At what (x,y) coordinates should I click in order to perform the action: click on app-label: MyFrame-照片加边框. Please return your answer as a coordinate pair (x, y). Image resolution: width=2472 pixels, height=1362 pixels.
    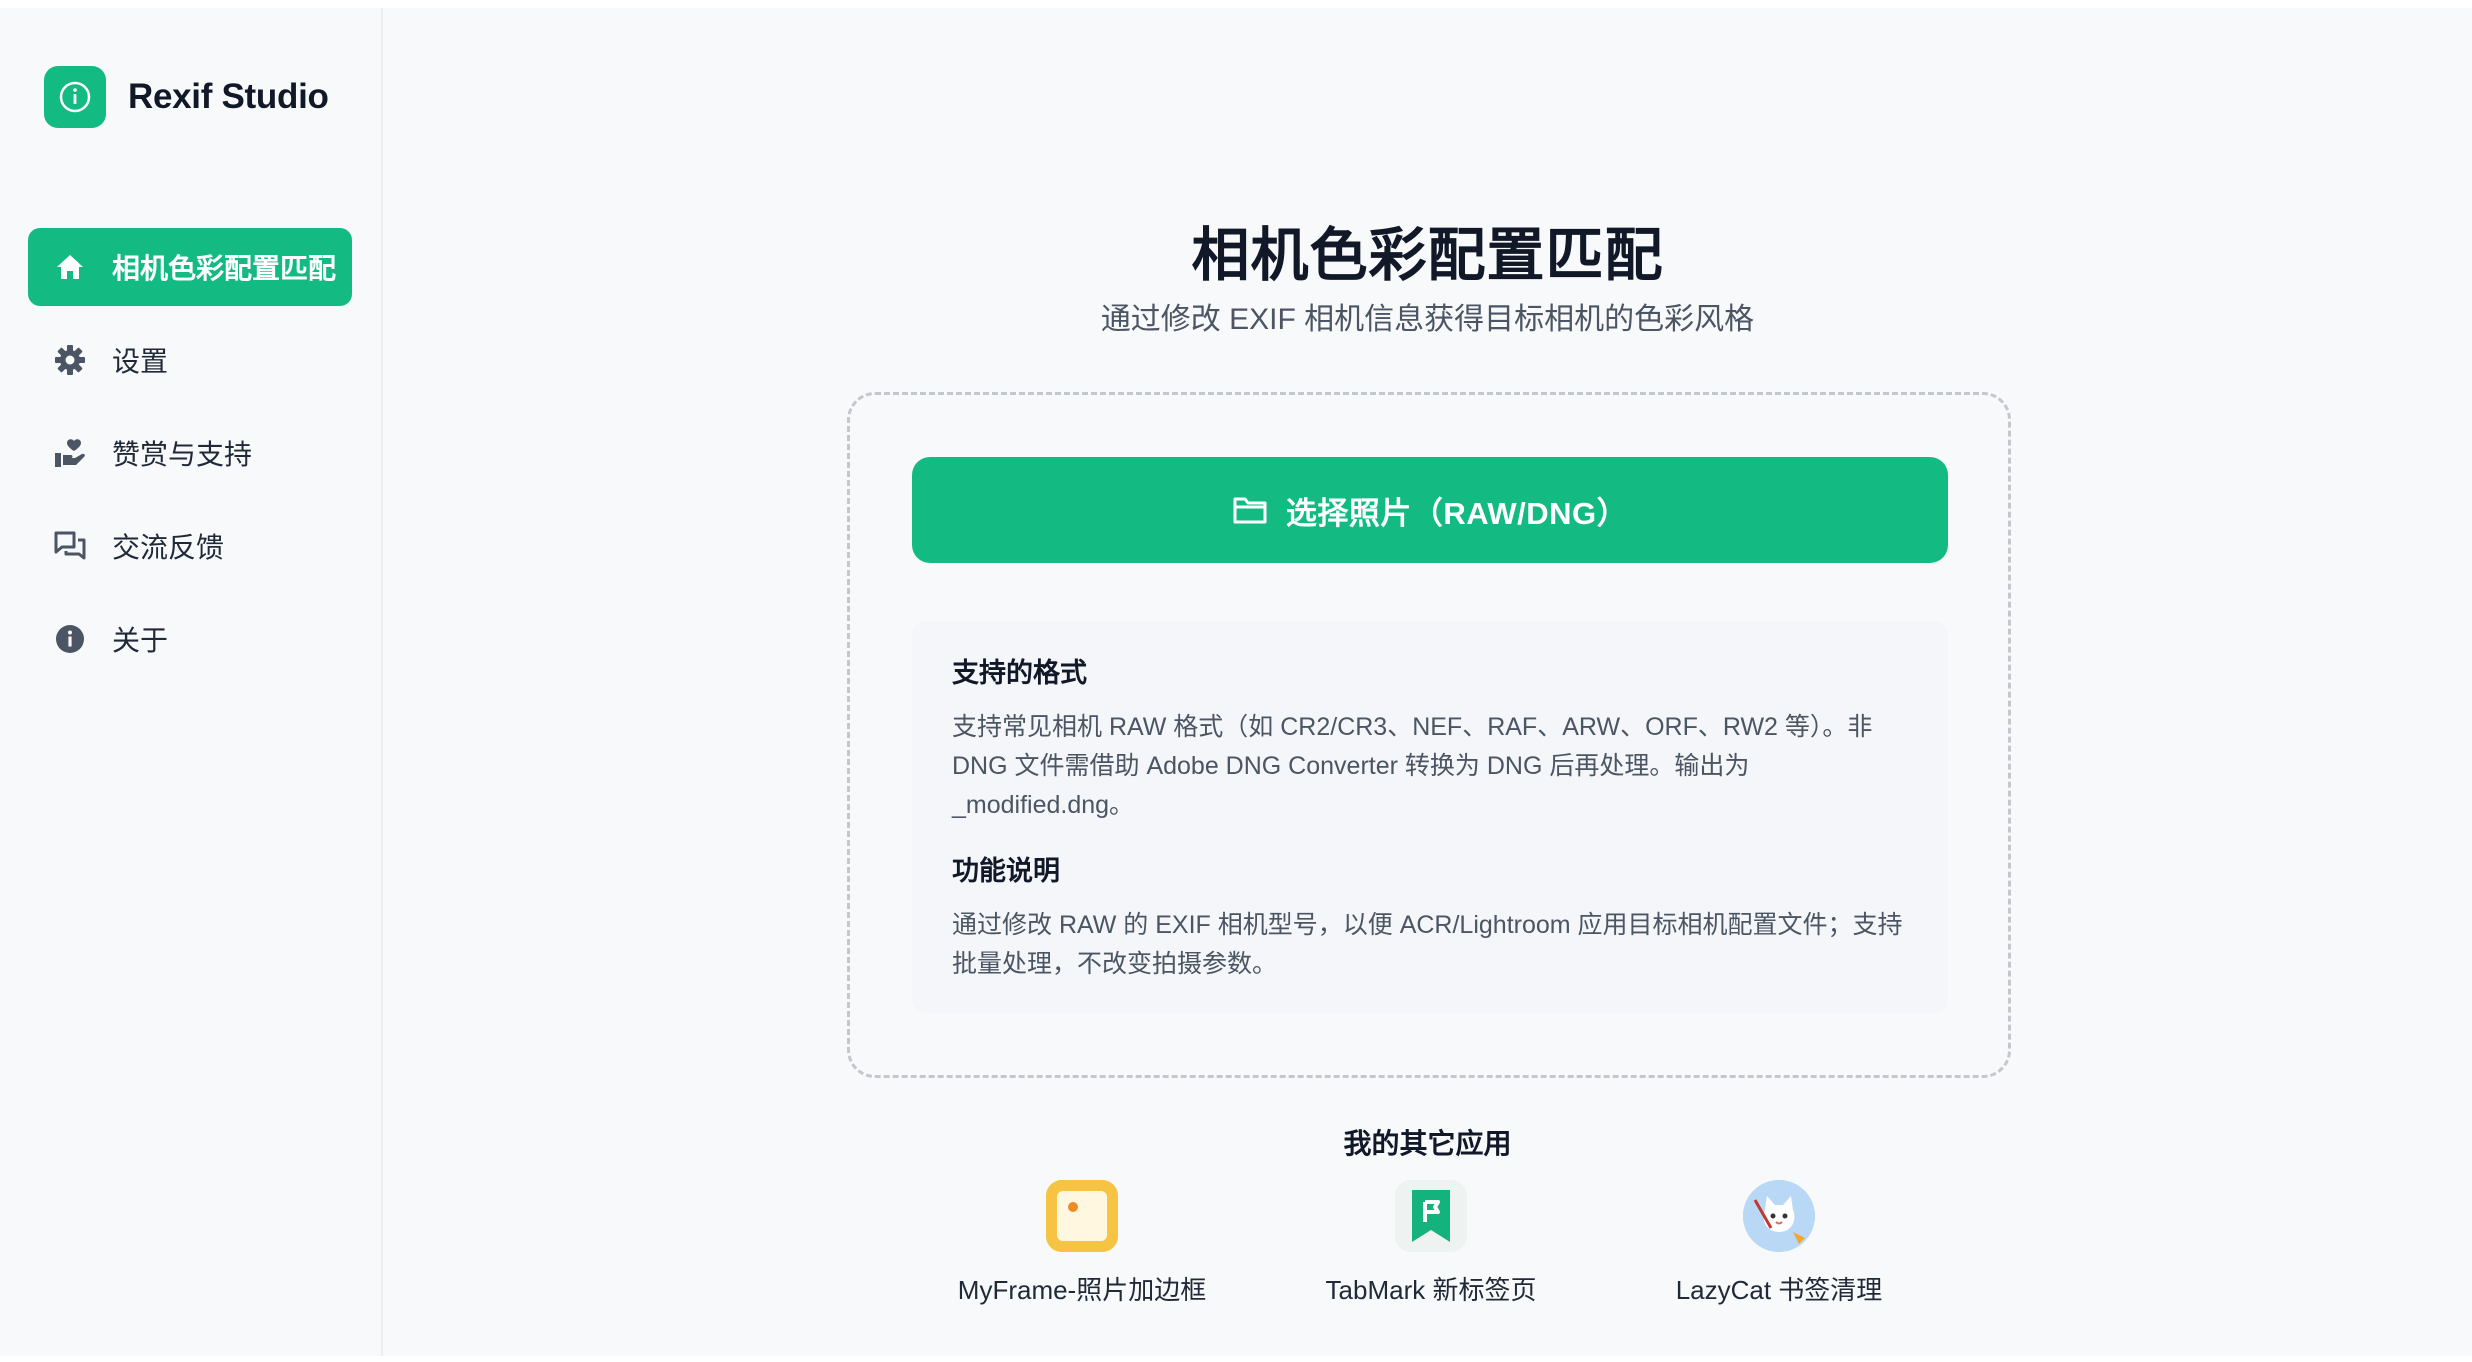
    Looking at the image, I should click on (1082, 1290).